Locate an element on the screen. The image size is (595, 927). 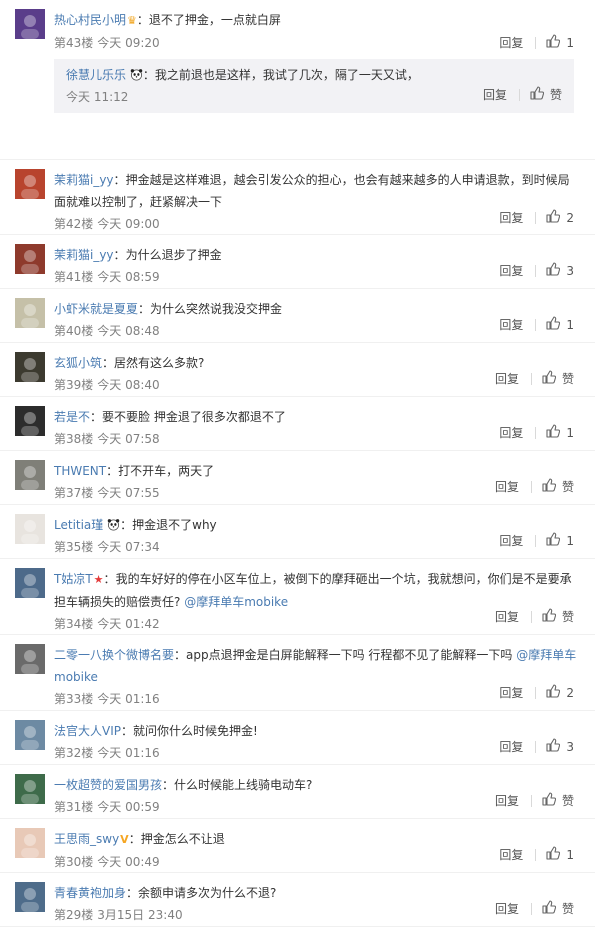
comment-text-line: 徐慧儿乐乐 ：我之前退也是这样，我试了几次，隔了一天又试， is located at coordinates (314, 75).